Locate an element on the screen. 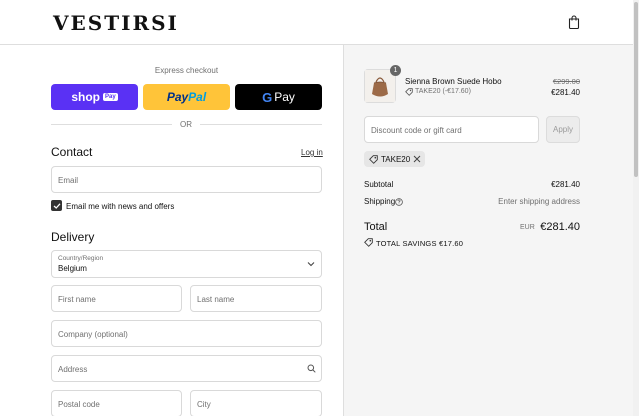 Image resolution: width=639 pixels, height=416 pixels. total-savings: TOTAL SAVINGS €17.60 is located at coordinates (419, 243).